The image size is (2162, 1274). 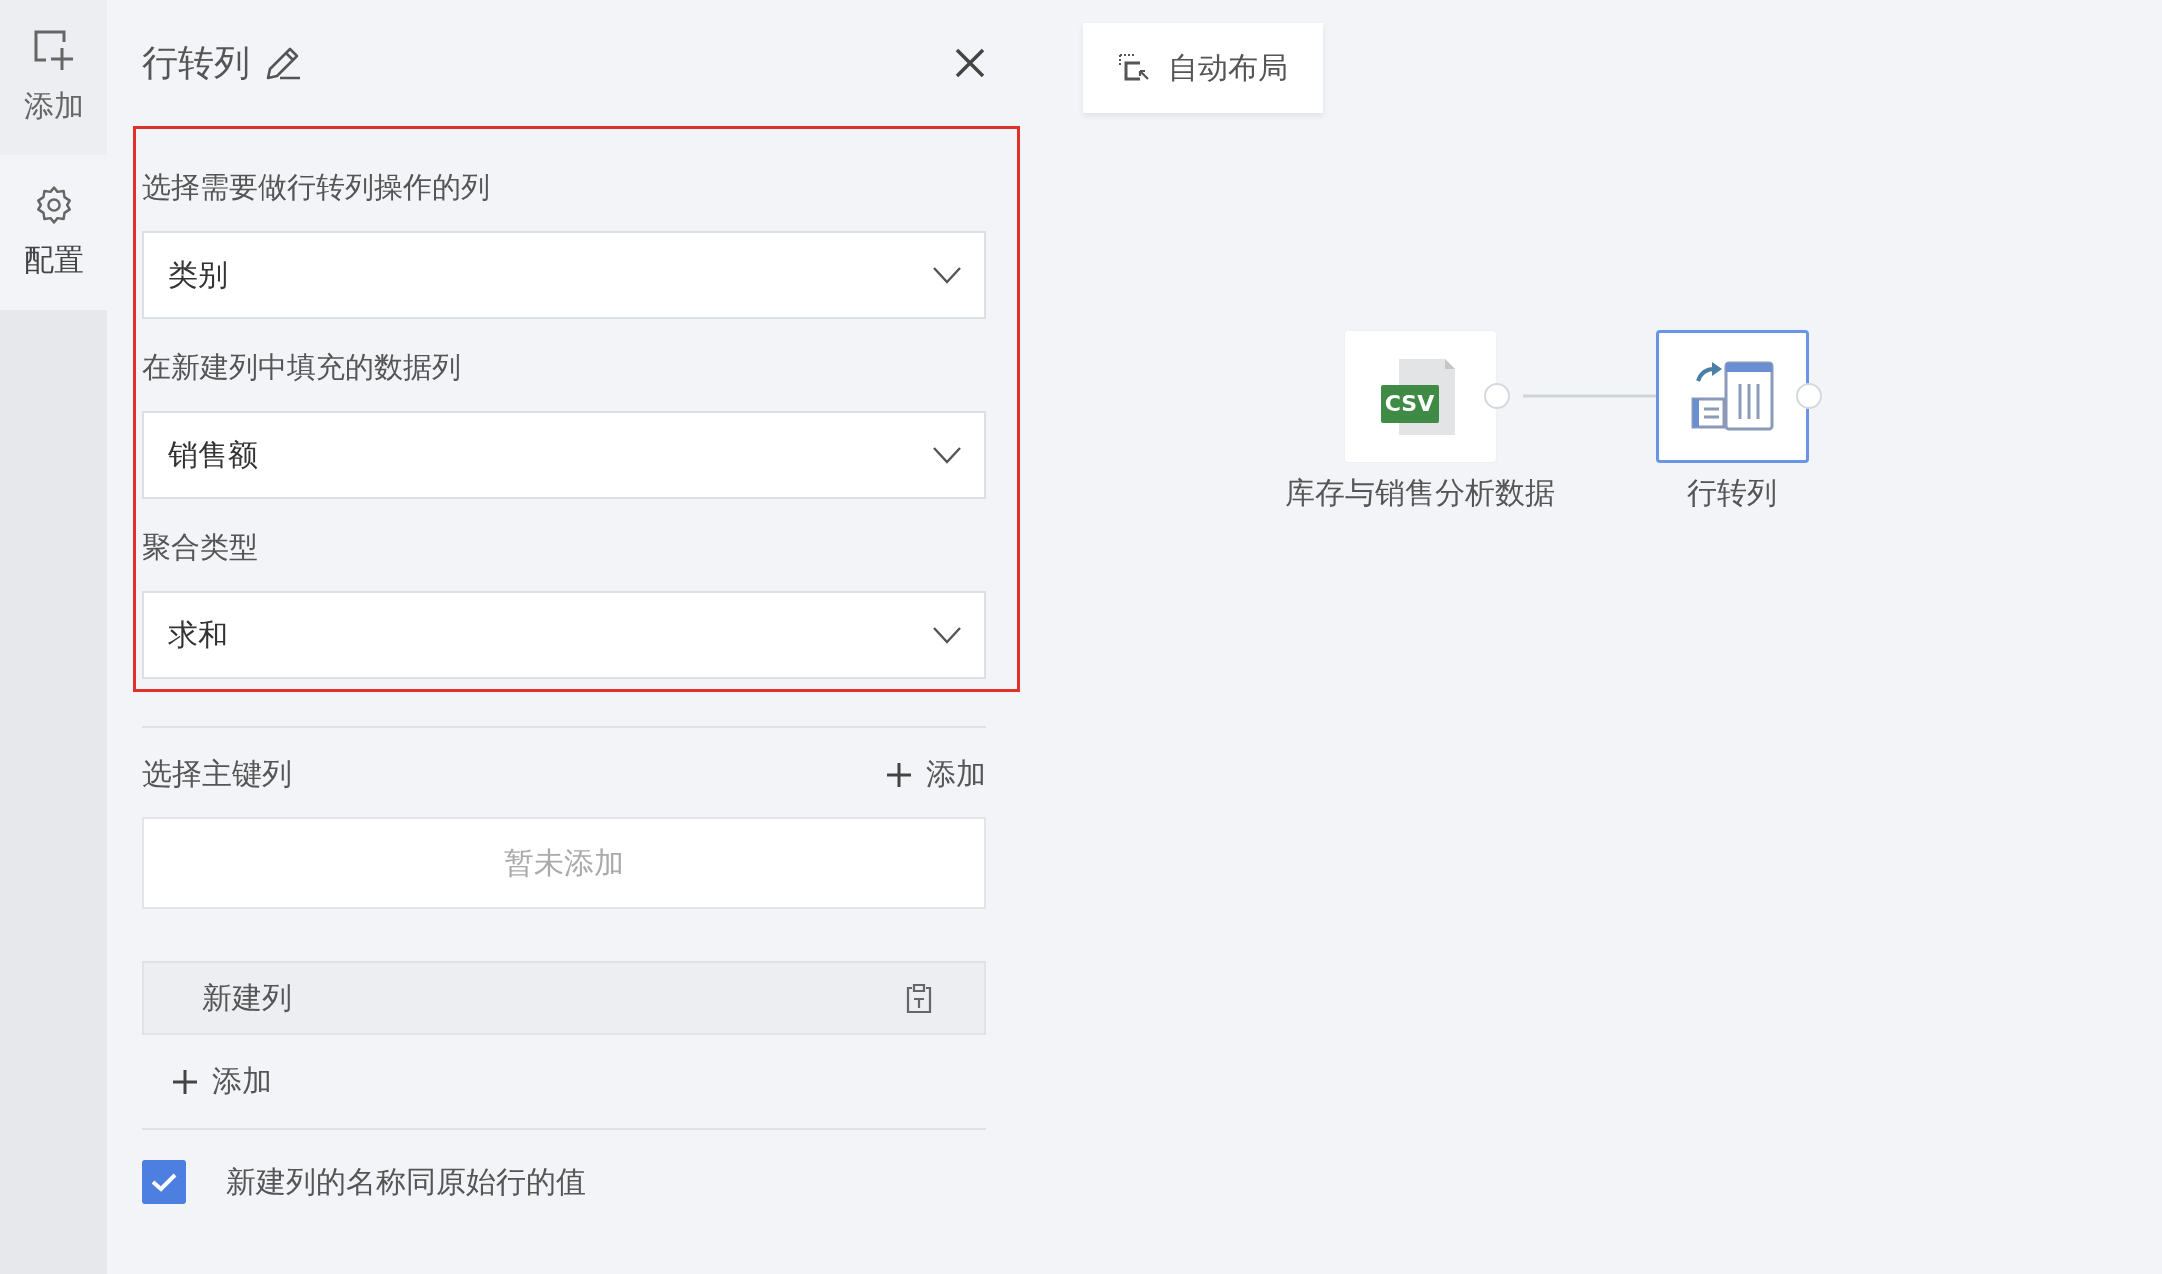 What do you see at coordinates (247, 997) in the screenshot?
I see `column-name: 新建列` at bounding box center [247, 997].